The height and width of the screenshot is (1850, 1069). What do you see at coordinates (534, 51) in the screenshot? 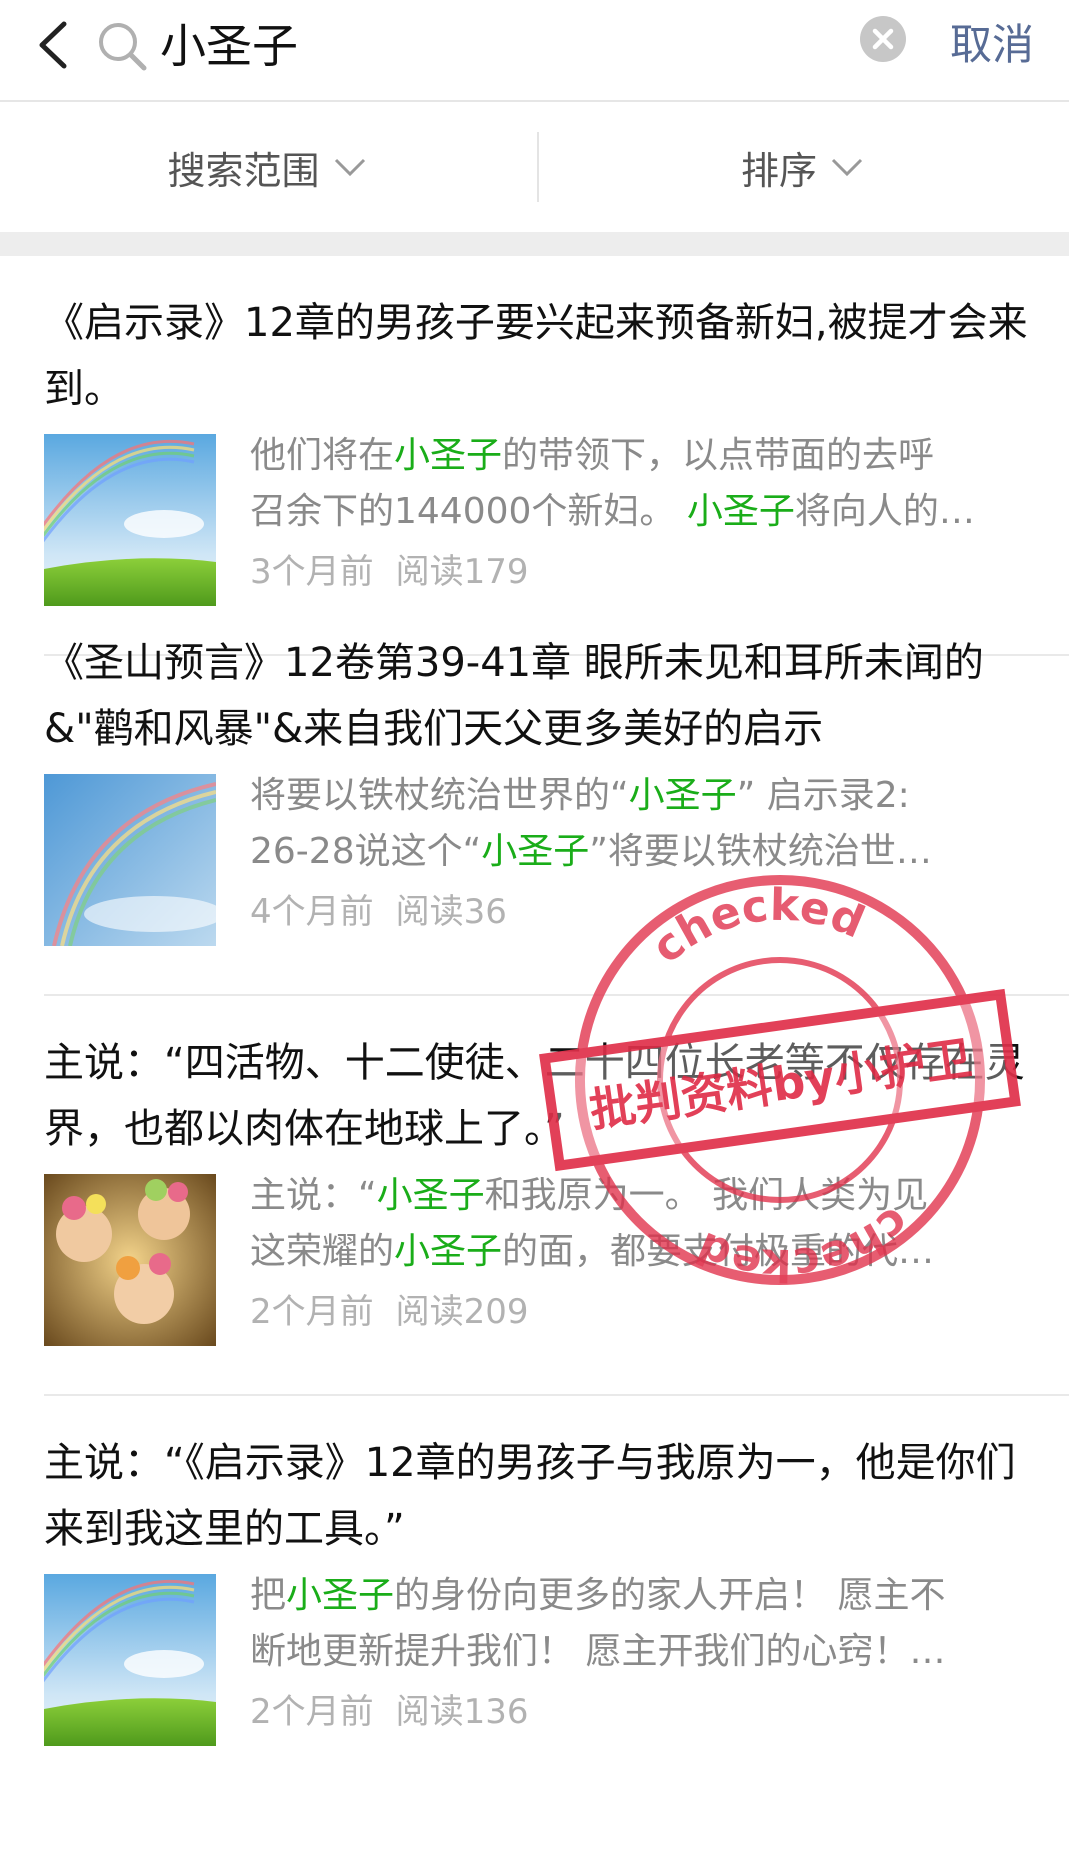
I see `search-bar: 小圣子 取消` at bounding box center [534, 51].